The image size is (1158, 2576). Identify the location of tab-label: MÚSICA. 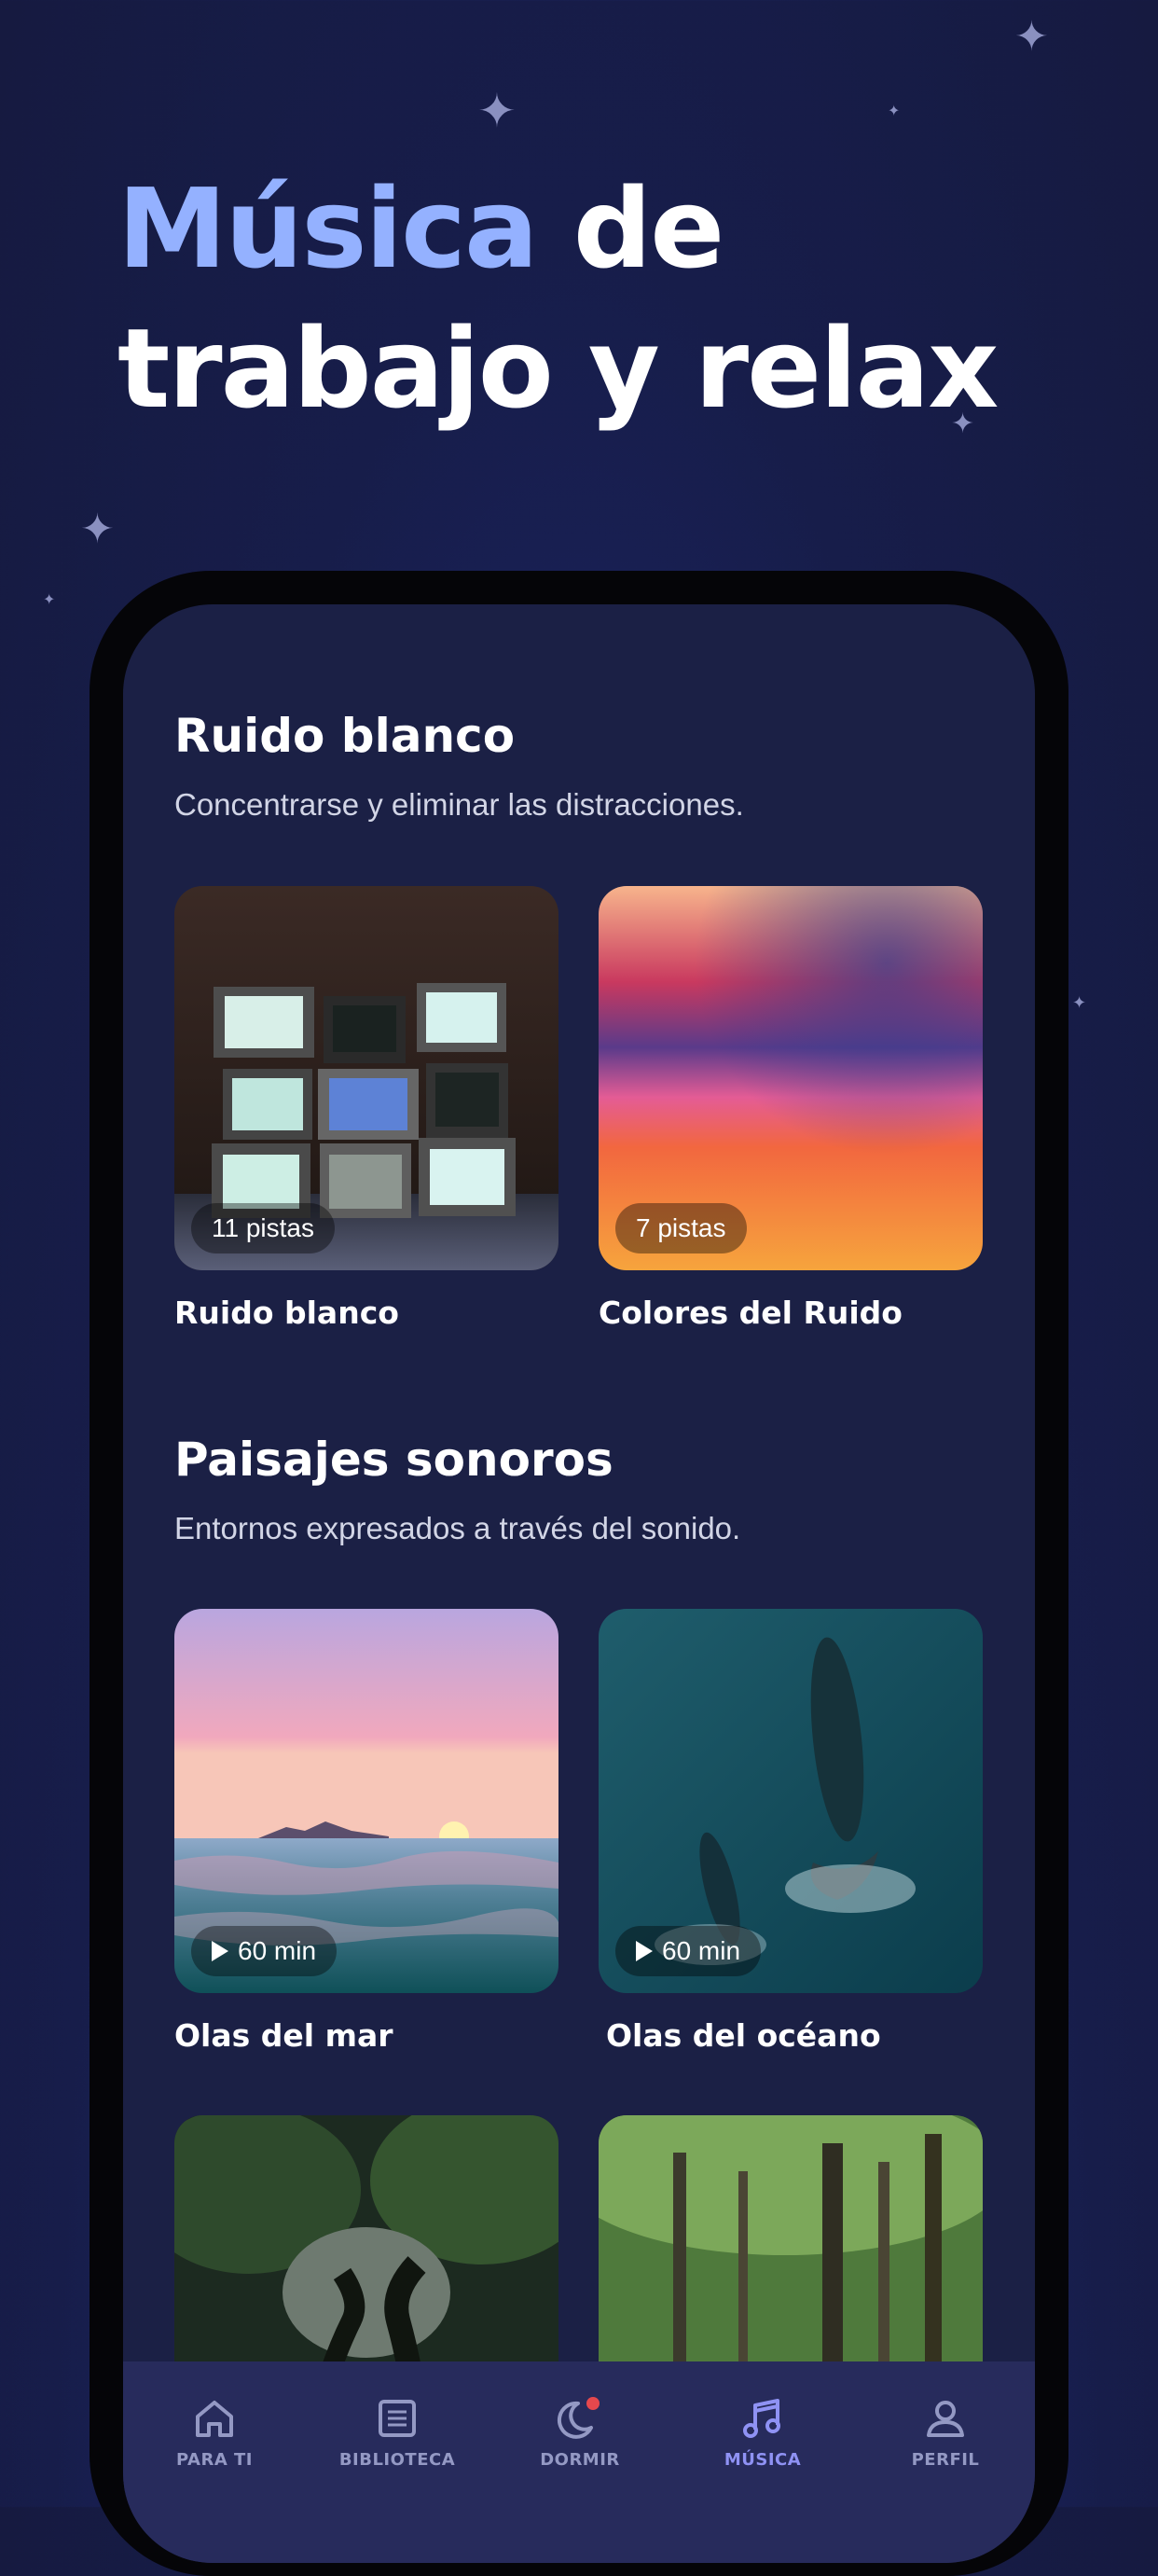
(763, 2459).